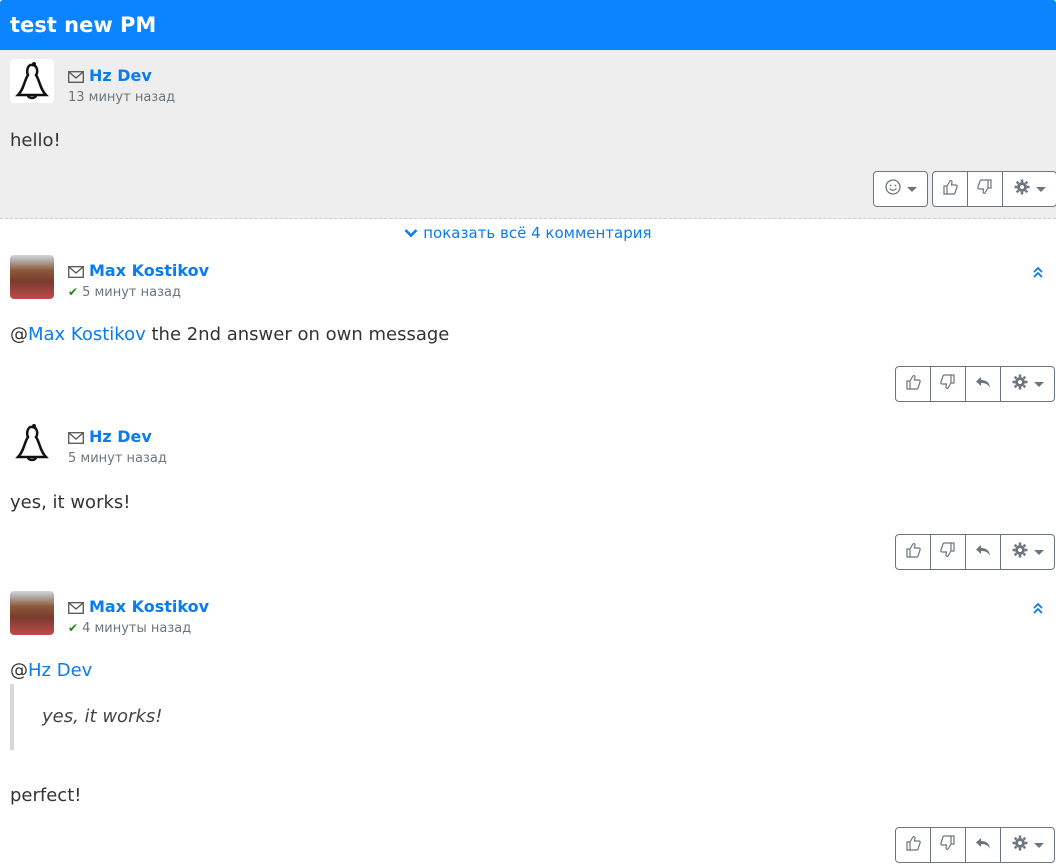 The width and height of the screenshot is (1056, 864). What do you see at coordinates (87, 334) in the screenshot?
I see `mention-link: Max Kostikov` at bounding box center [87, 334].